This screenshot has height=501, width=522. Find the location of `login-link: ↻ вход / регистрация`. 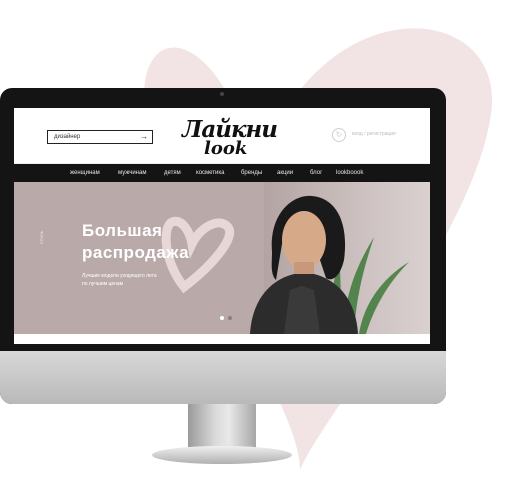

login-link: ↻ вход / регистрация is located at coordinates (372, 136).